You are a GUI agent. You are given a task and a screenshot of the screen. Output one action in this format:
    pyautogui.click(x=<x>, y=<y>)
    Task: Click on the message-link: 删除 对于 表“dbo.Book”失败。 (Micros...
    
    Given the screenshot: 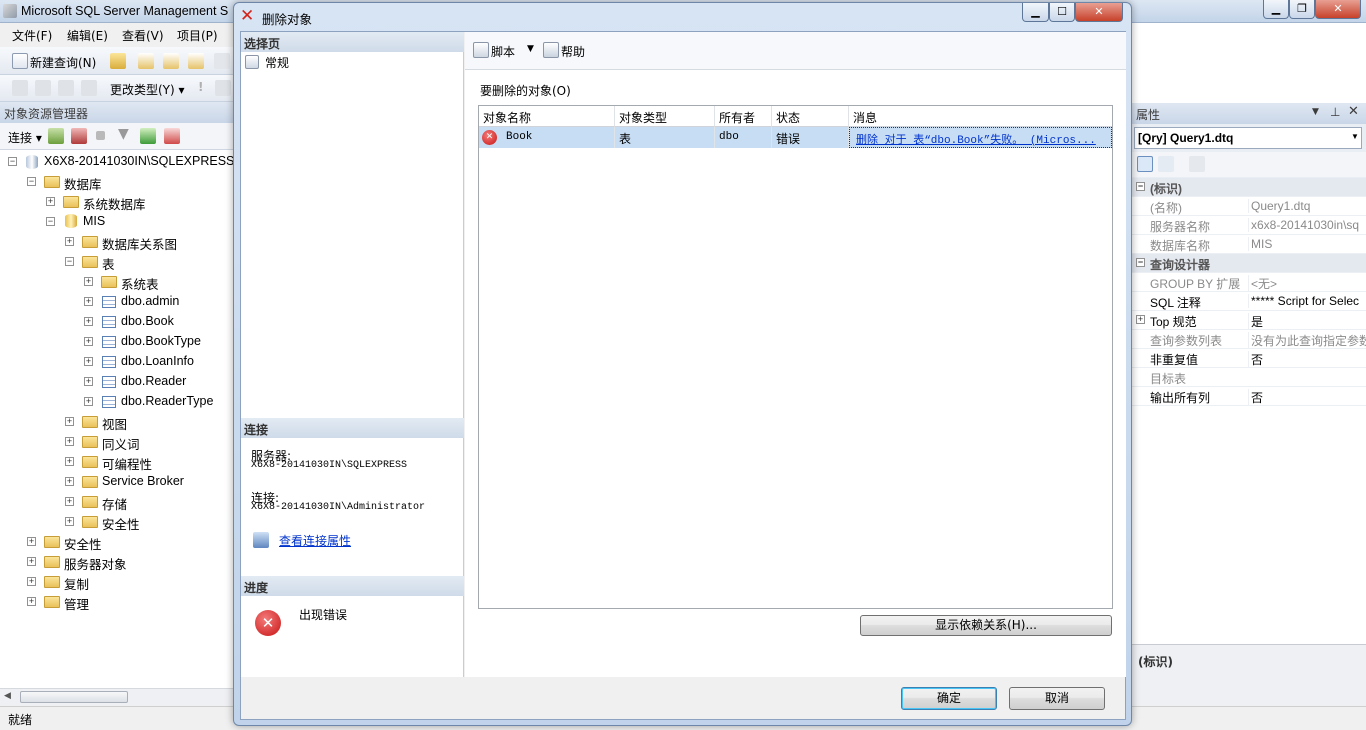 What is the action you would take?
    pyautogui.click(x=976, y=141)
    